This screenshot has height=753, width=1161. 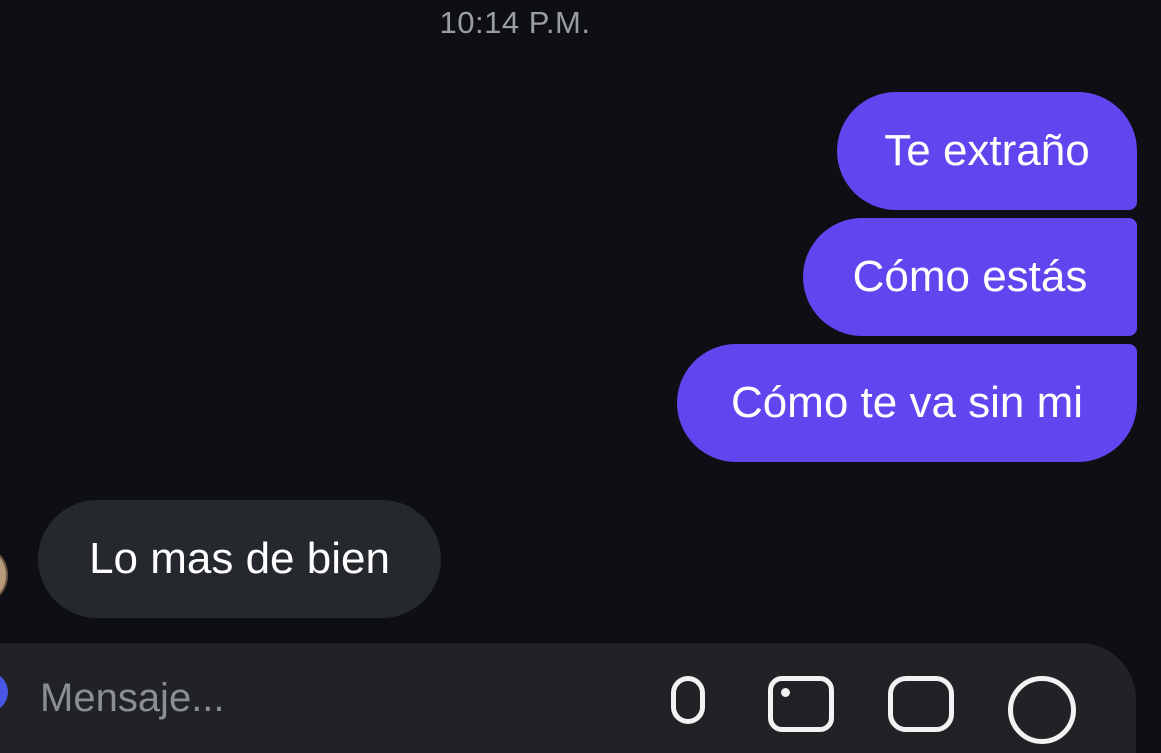 What do you see at coordinates (921, 704) in the screenshot?
I see `sticker-icon` at bounding box center [921, 704].